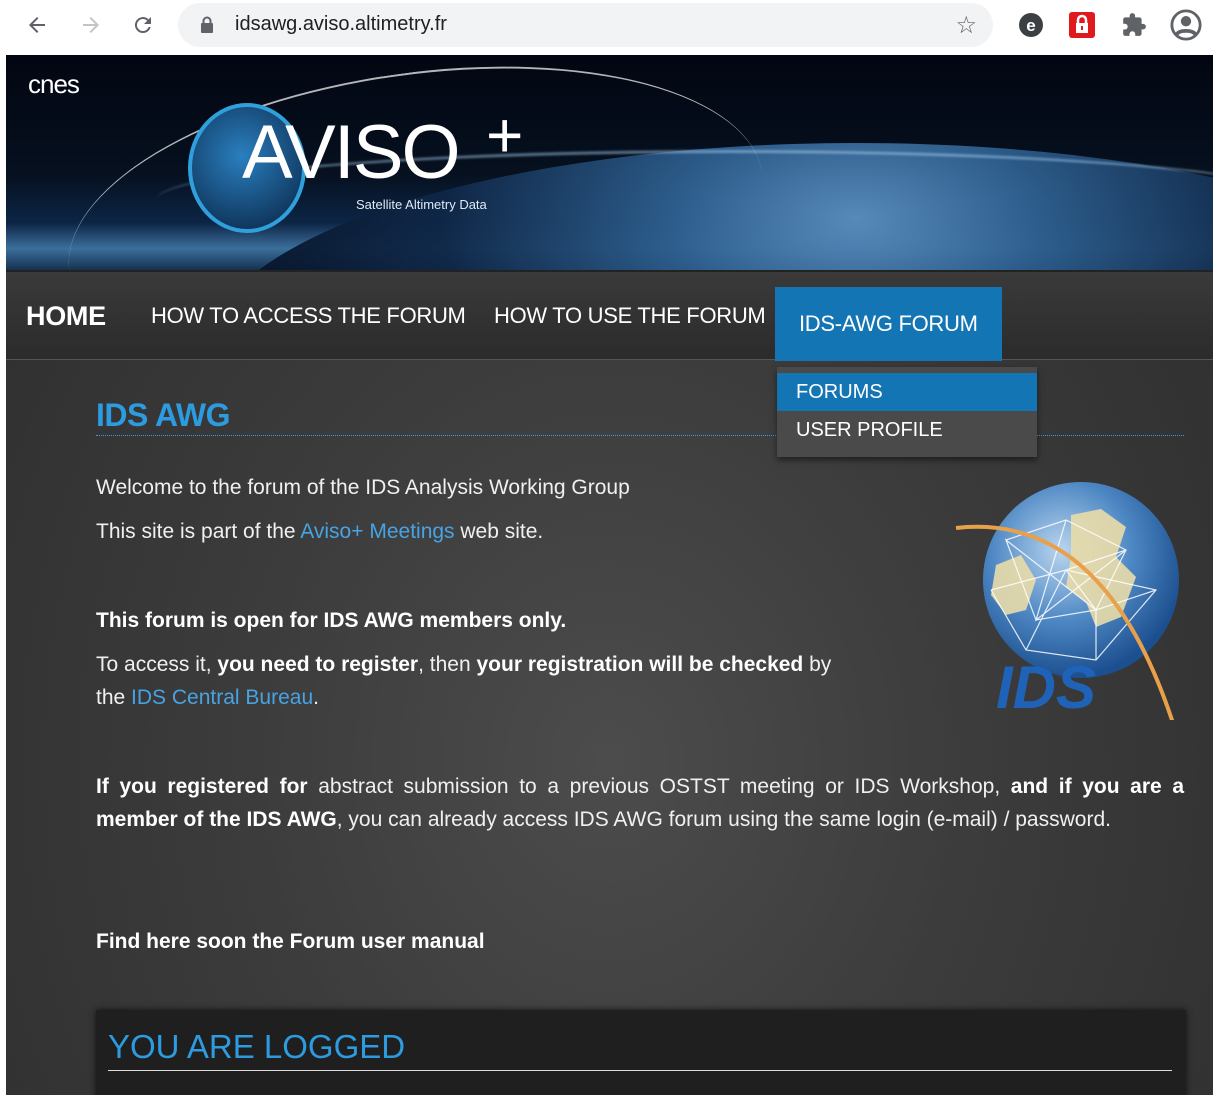 This screenshot has height=1095, width=1213. Describe the element at coordinates (1082, 25) in the screenshot. I see `extension-lock-icon` at that location.